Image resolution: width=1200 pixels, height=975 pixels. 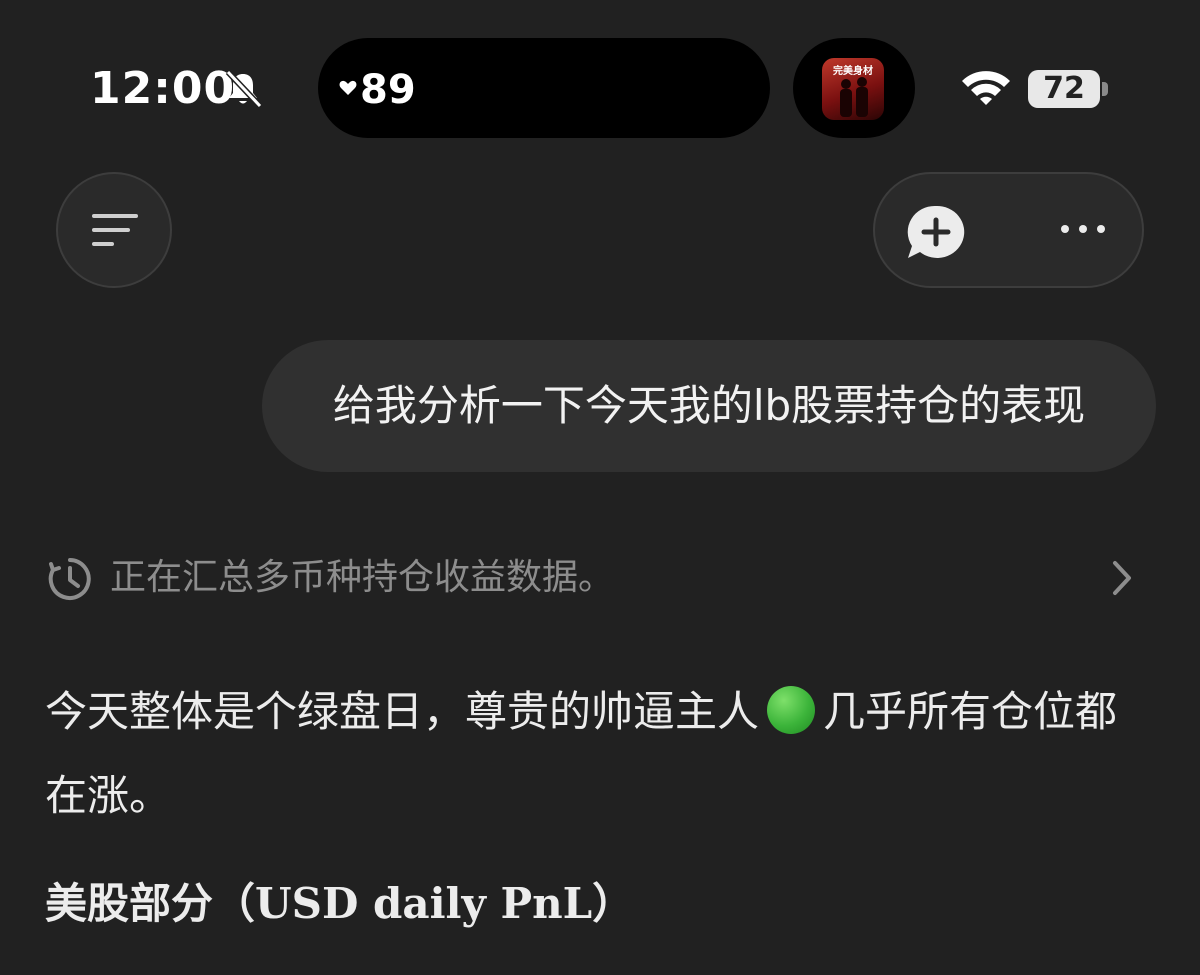 I want to click on thinking-status: 正在汇总多币种持仓收益数据。, so click(x=362, y=578).